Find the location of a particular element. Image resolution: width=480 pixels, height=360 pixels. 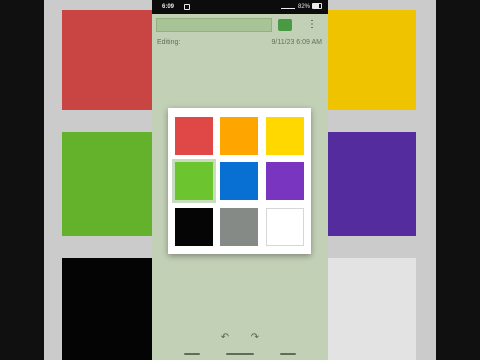

background-edge-right is located at coordinates (458, 180).